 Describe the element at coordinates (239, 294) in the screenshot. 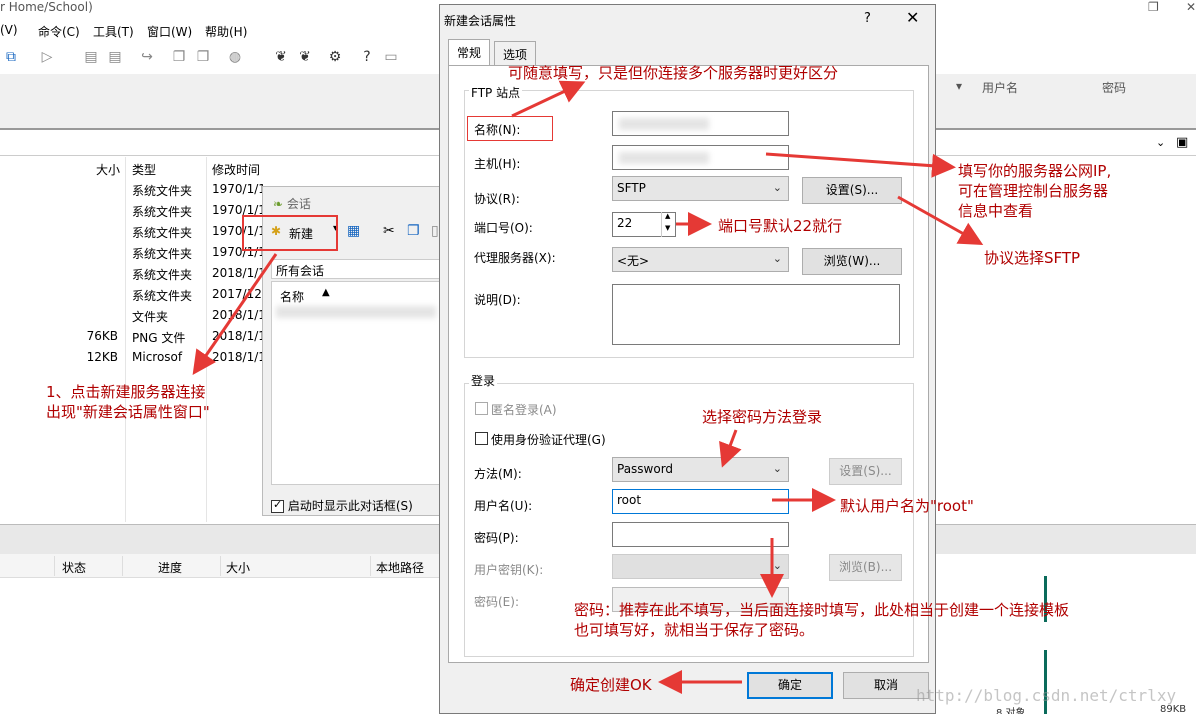

I see `file-date-cell: 2017/12/` at that location.